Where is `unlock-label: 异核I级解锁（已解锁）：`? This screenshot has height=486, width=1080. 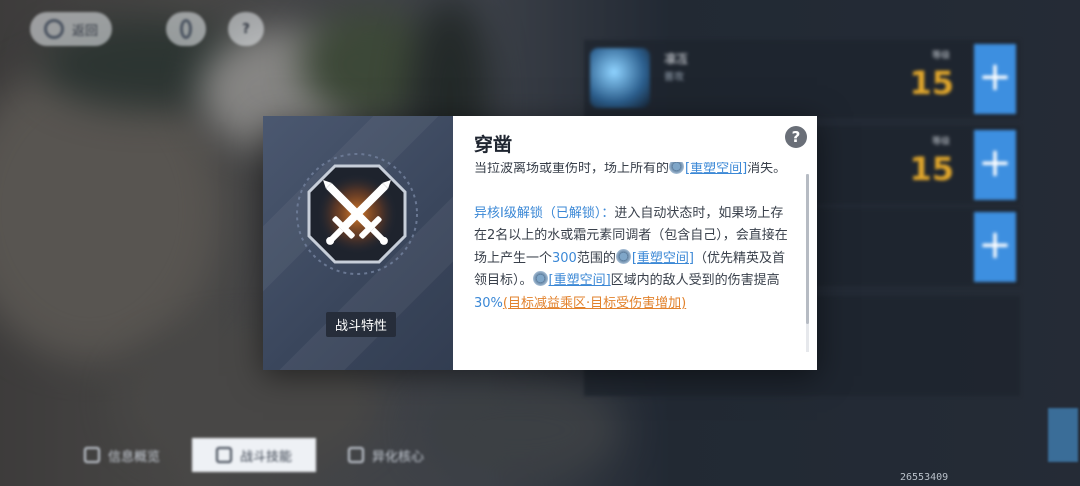 unlock-label: 异核I级解锁（已解锁）： is located at coordinates (544, 213).